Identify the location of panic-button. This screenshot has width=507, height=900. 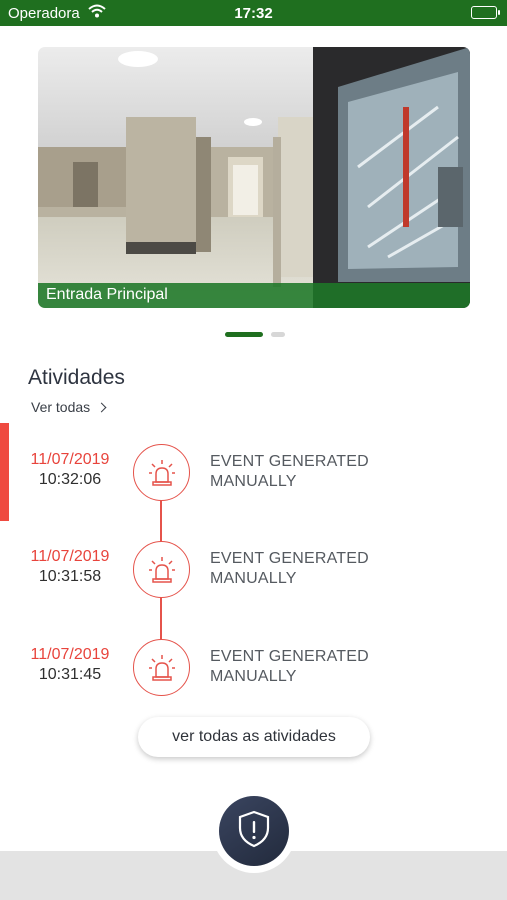
(254, 831).